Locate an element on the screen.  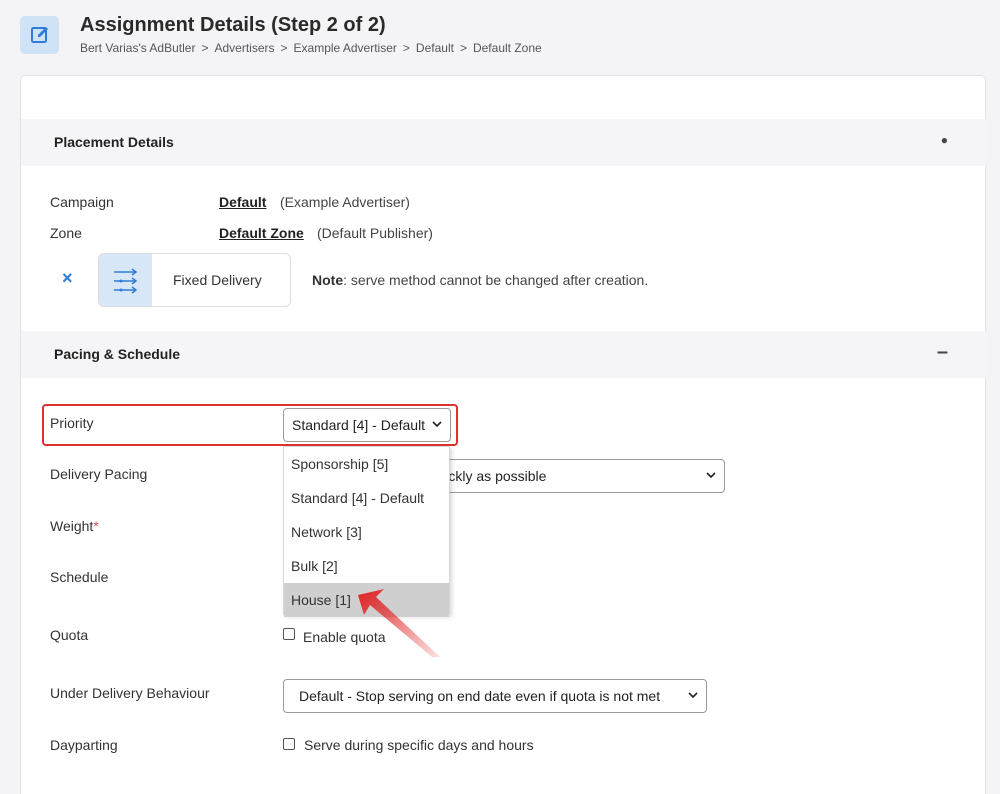
breadcrumb-item: Default Zone is located at coordinates (507, 48).